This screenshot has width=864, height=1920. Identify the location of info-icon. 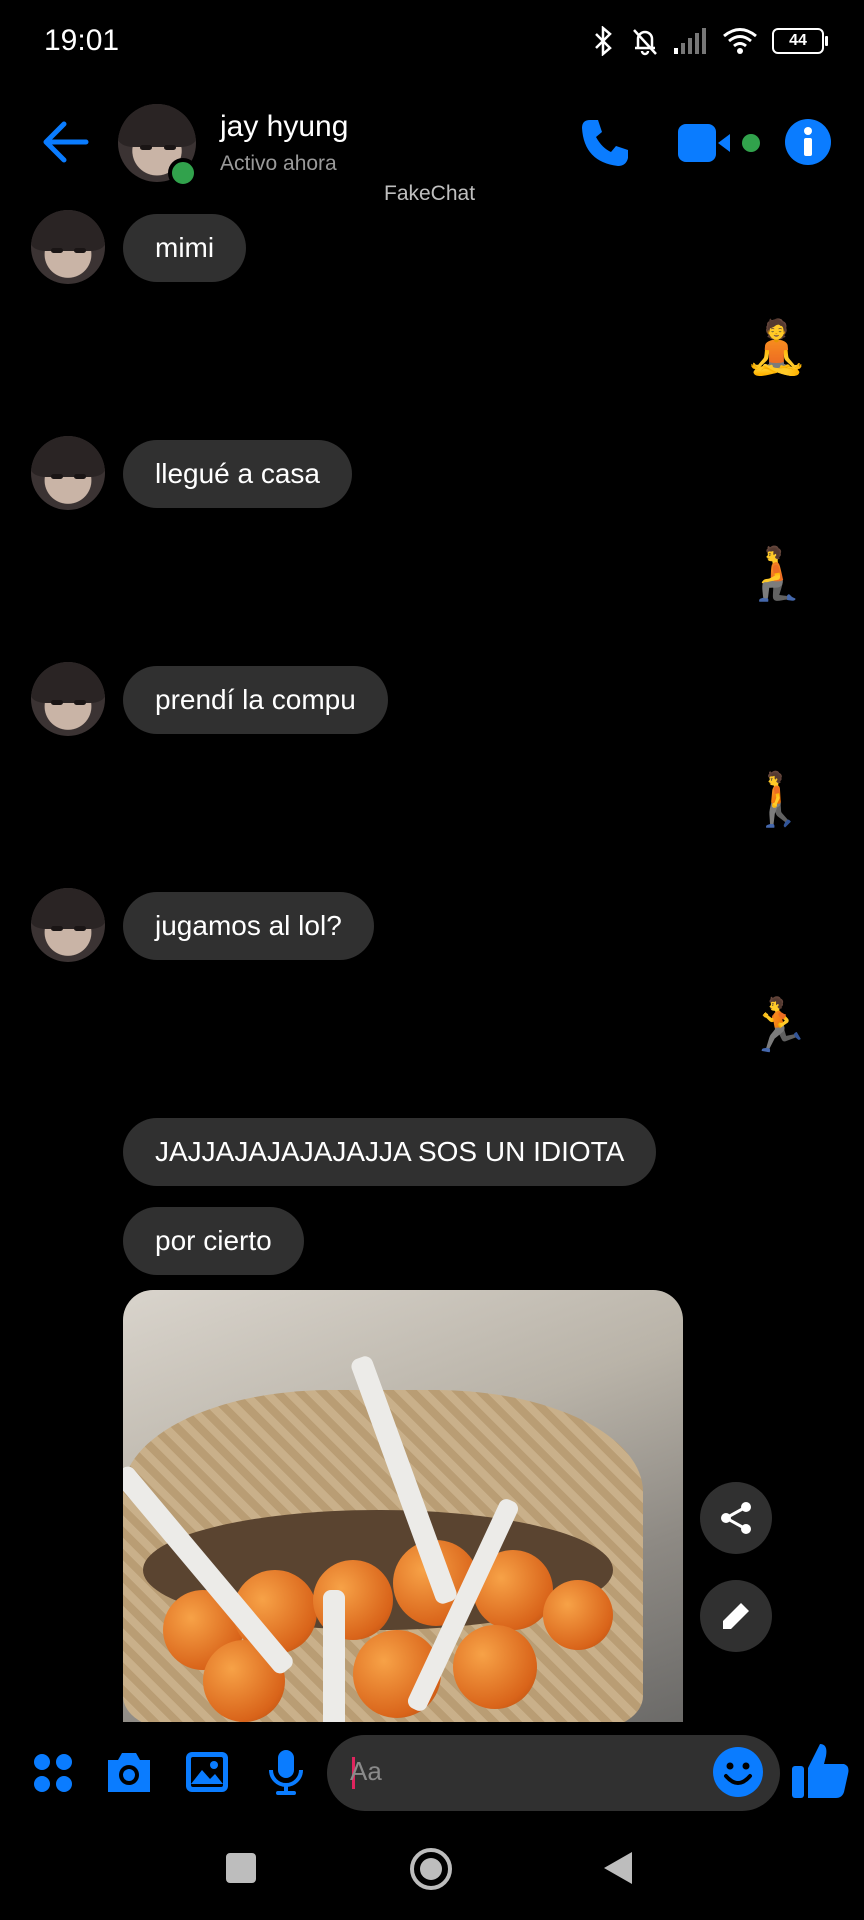
(808, 142).